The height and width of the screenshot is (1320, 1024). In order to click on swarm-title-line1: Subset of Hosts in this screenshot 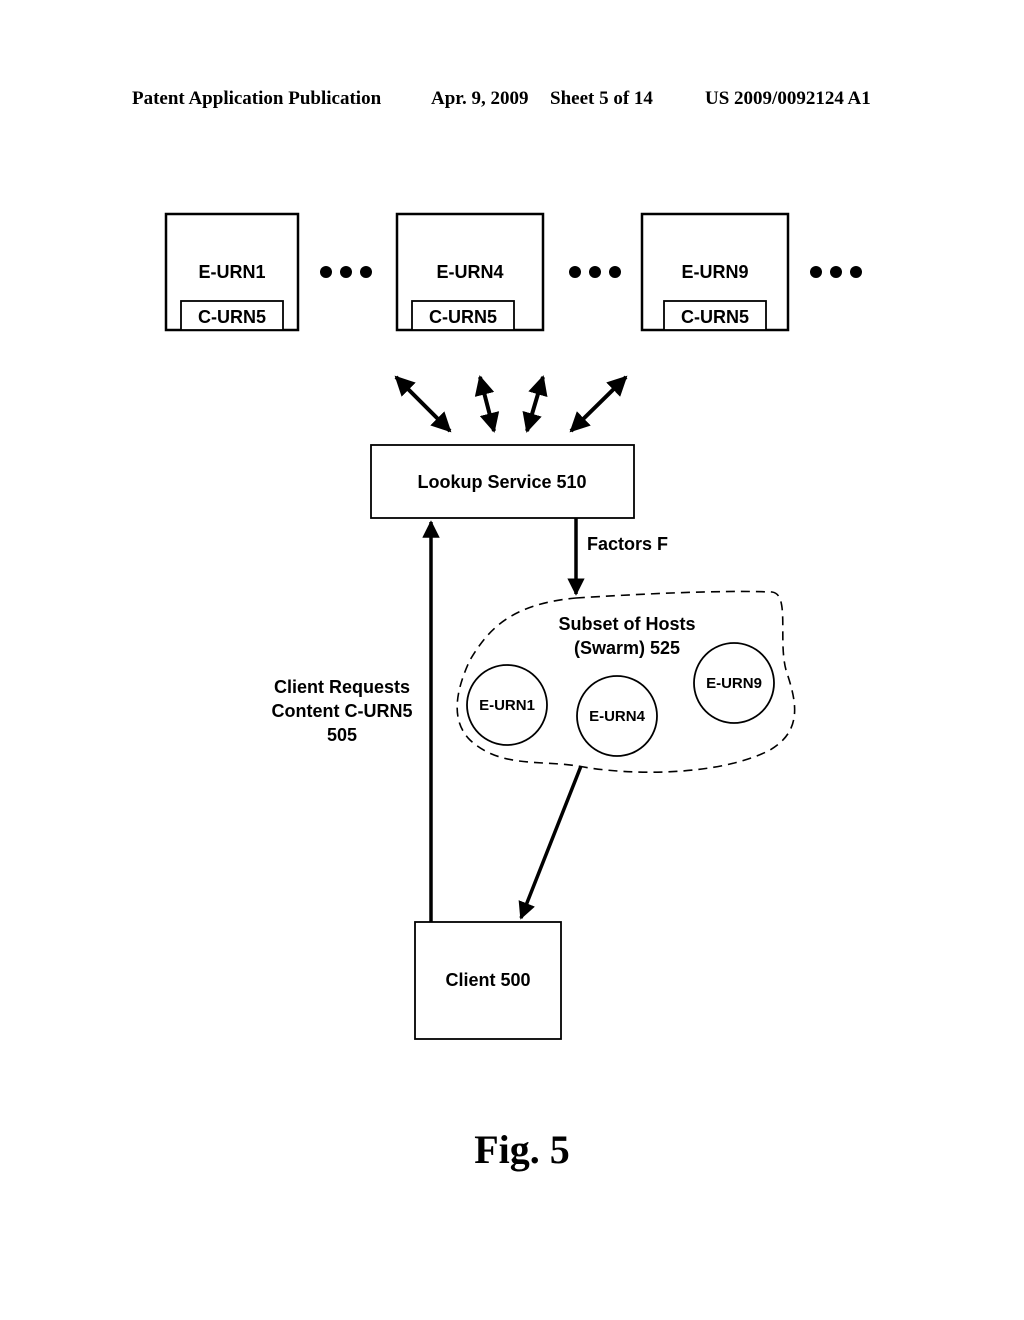, I will do `click(626, 624)`.